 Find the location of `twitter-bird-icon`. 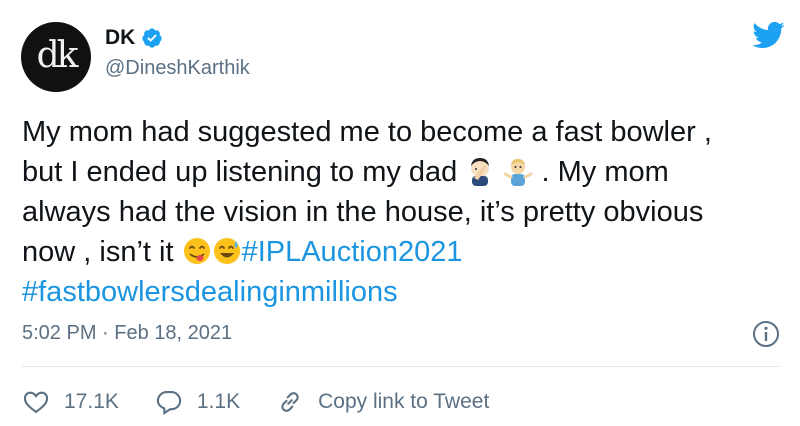

twitter-bird-icon is located at coordinates (768, 35).